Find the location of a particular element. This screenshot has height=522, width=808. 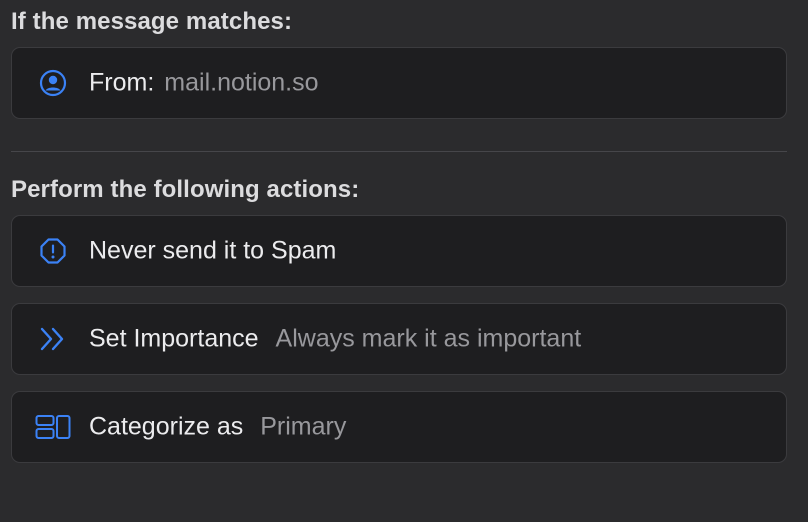

section-divider is located at coordinates (399, 151).